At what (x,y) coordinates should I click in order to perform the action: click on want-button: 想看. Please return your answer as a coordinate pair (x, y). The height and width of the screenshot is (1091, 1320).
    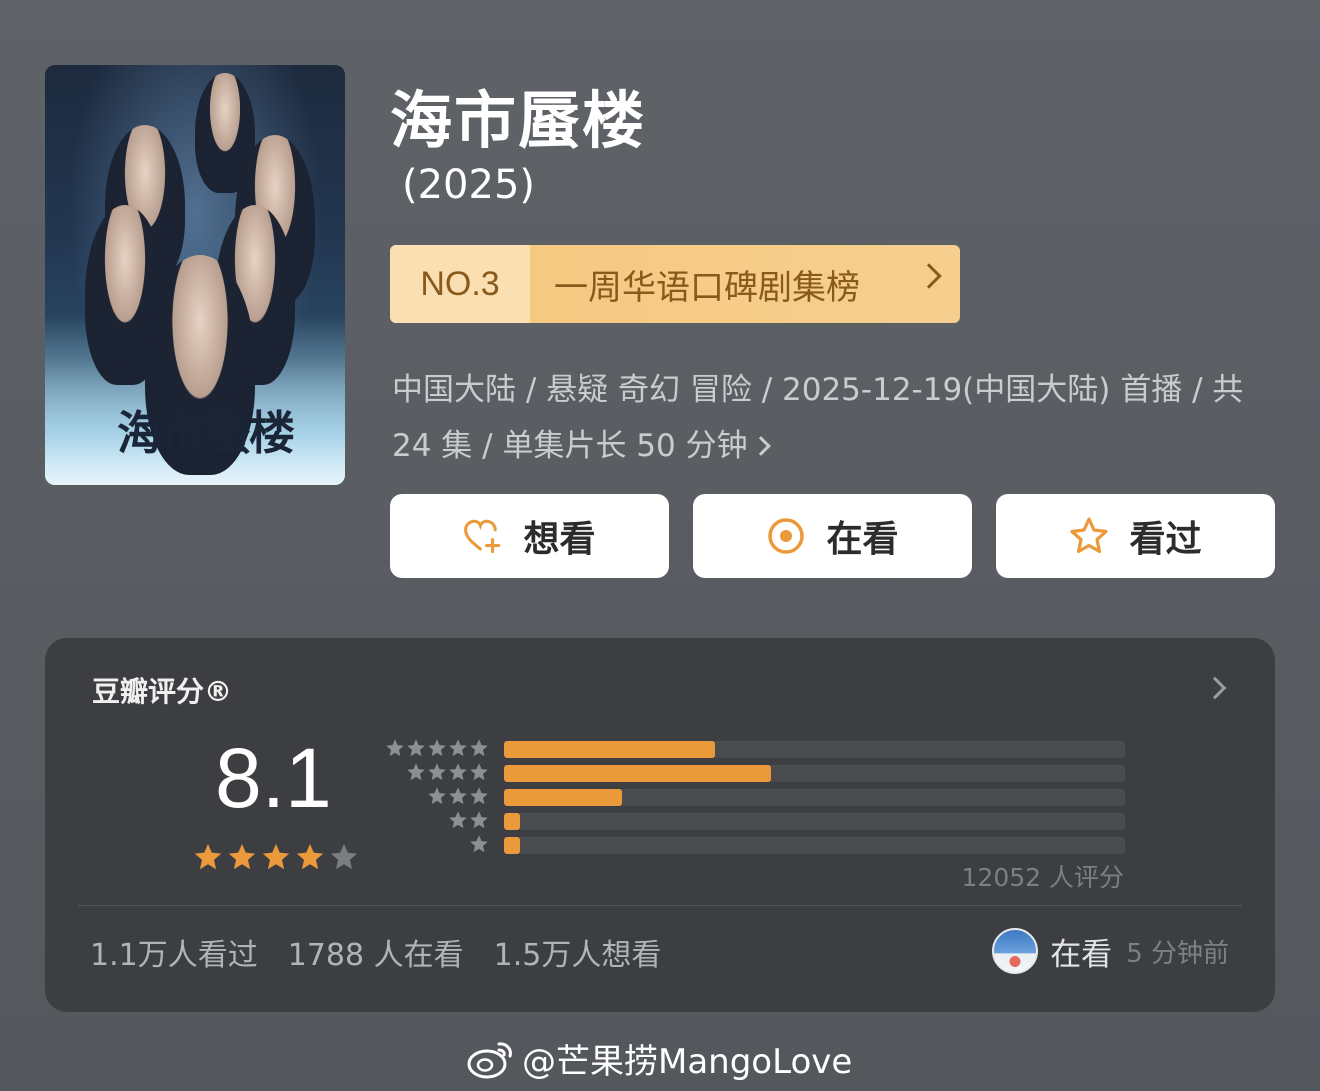
    Looking at the image, I should click on (529, 536).